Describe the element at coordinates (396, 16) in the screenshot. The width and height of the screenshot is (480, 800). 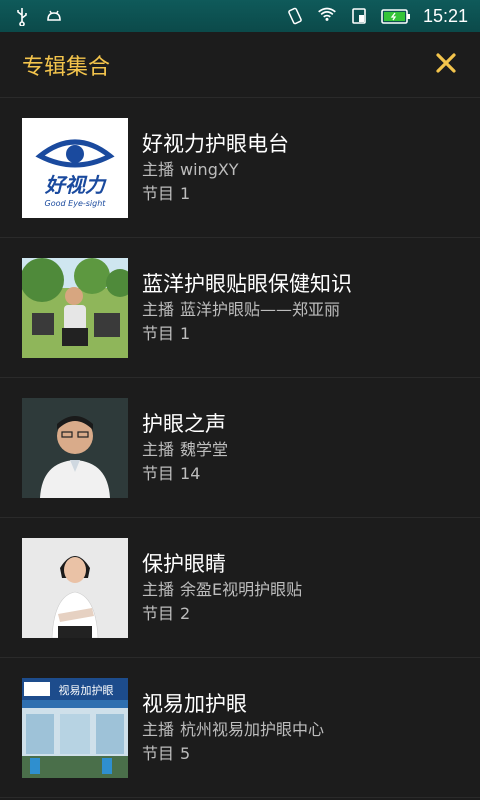
I see `battery-icon` at that location.